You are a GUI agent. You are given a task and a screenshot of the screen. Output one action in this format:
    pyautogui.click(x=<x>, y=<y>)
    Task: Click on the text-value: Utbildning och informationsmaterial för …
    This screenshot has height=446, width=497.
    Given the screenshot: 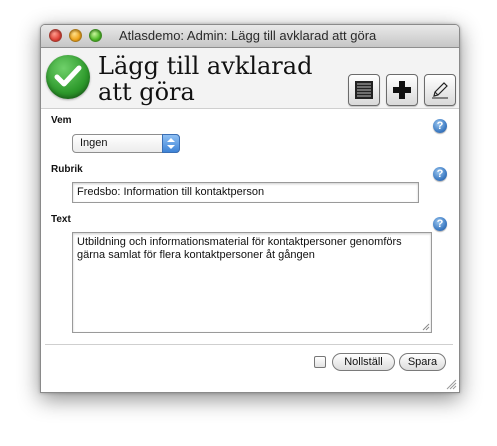 What is the action you would take?
    pyautogui.click(x=239, y=248)
    